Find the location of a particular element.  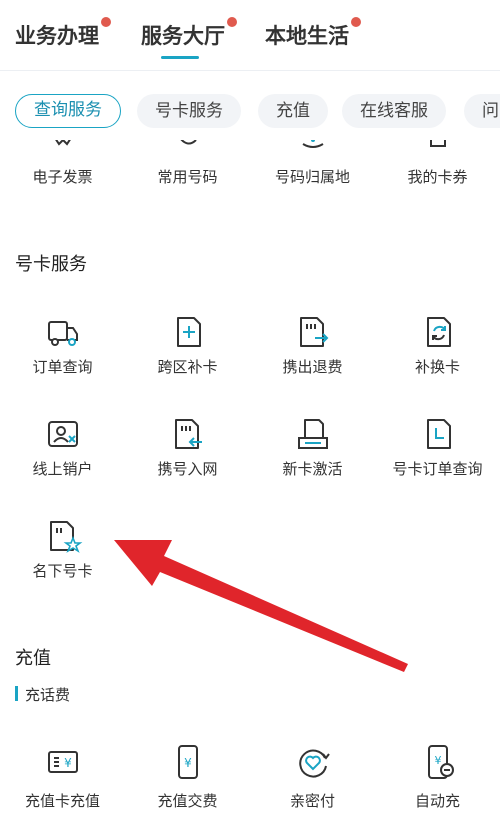

grid-item-port-in: 携号入网 is located at coordinates (187, 446).